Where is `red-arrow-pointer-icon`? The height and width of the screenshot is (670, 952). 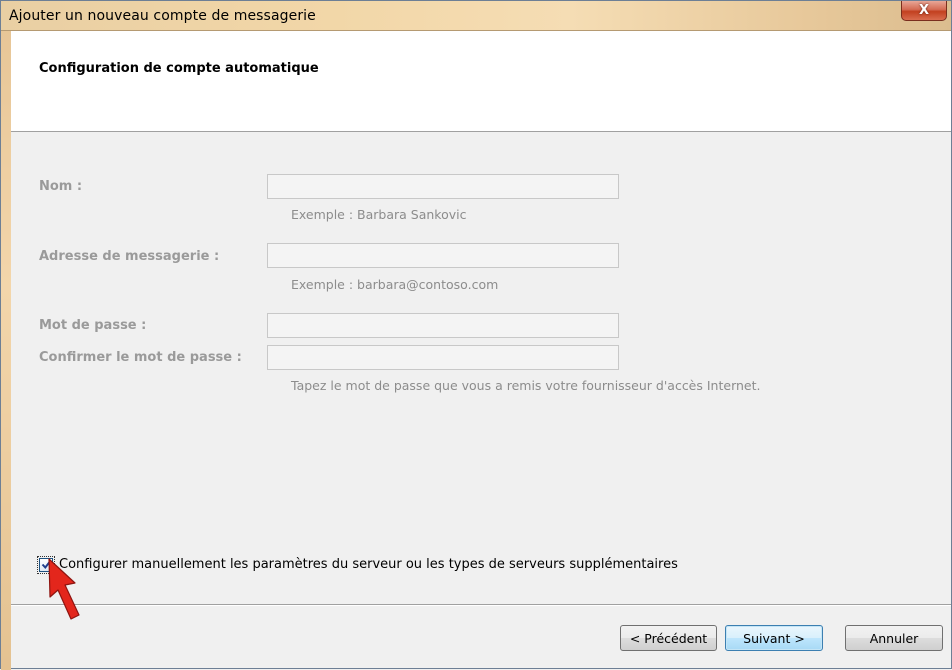 red-arrow-pointer-icon is located at coordinates (64, 589).